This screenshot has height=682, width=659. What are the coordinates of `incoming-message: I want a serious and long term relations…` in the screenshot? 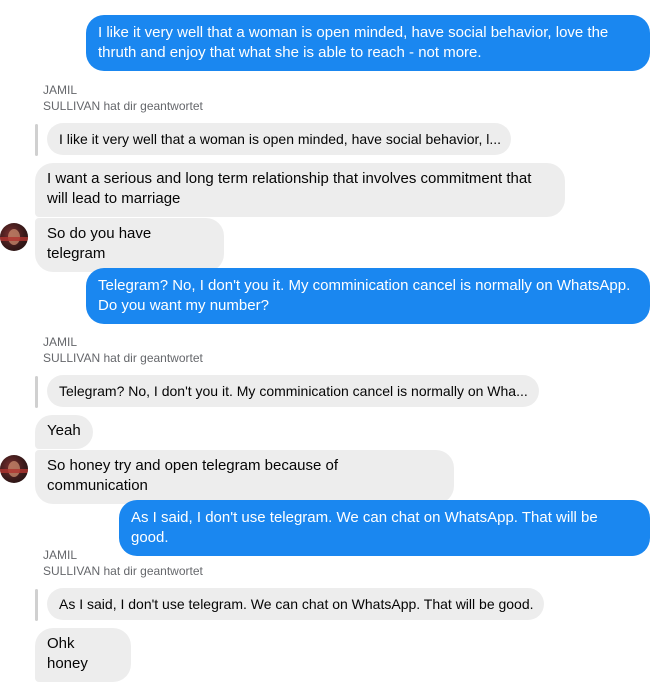 It's located at (300, 190).